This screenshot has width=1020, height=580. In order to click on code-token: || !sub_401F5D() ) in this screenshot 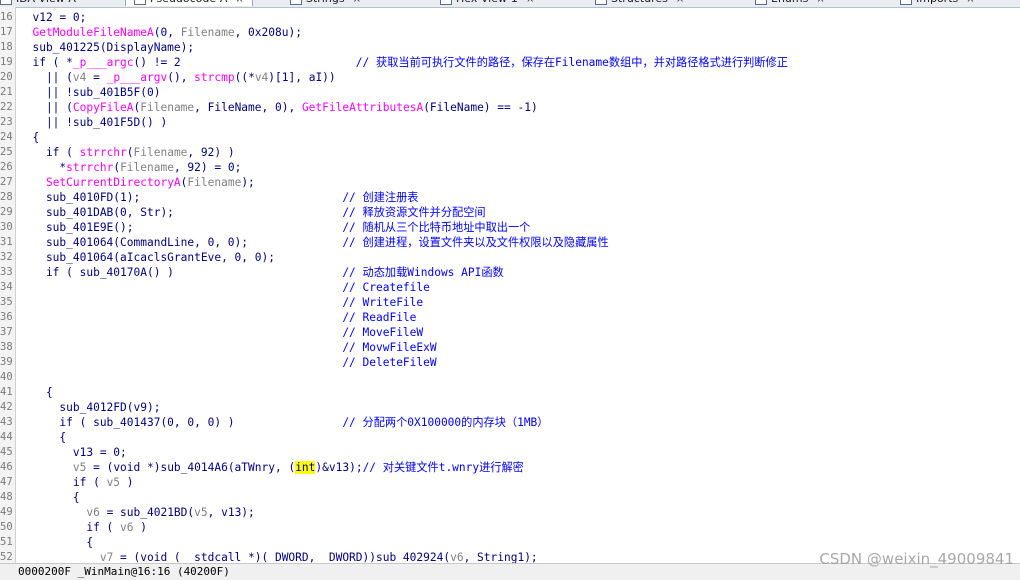, I will do `click(93, 122)`.